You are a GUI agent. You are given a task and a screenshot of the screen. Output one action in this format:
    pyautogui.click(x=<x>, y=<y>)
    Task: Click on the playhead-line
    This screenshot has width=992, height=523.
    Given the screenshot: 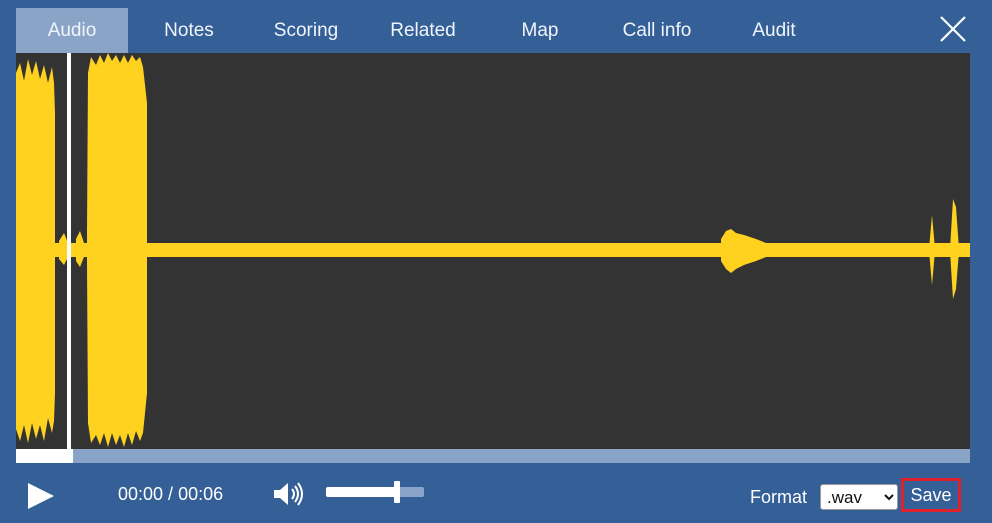 What is the action you would take?
    pyautogui.click(x=69, y=251)
    